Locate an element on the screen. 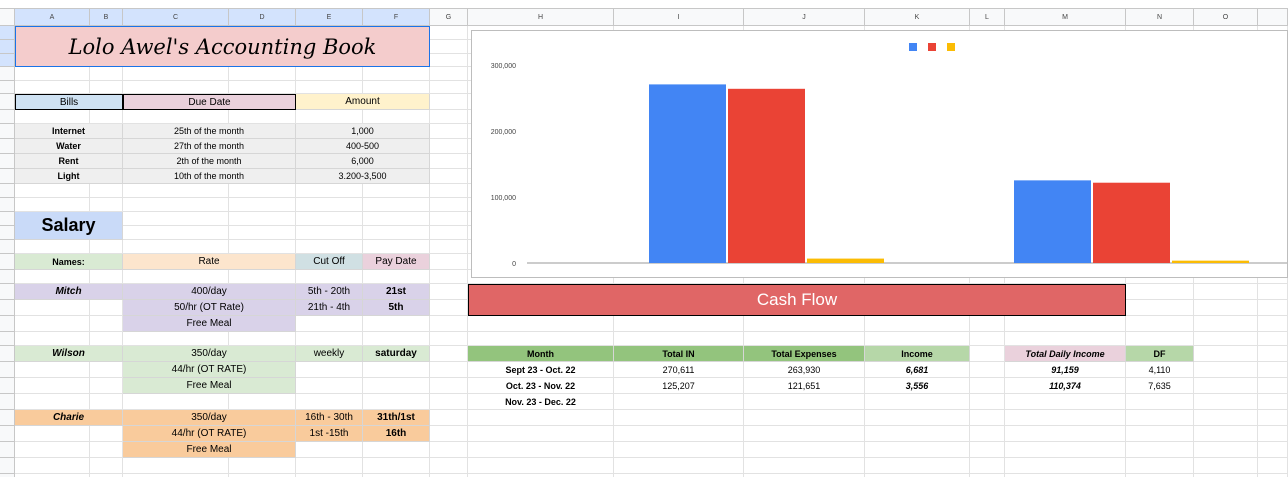 The height and width of the screenshot is (477, 1288). cashflow-cell: Nov. 23 - Dec. 22 is located at coordinates (541, 402).